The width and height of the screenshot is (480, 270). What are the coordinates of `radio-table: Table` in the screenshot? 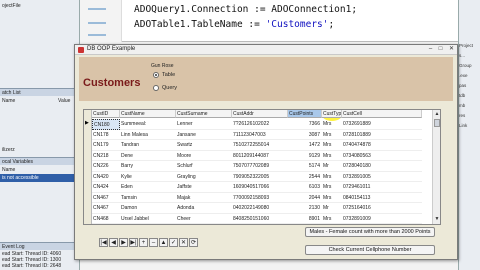 It's located at (173, 75).